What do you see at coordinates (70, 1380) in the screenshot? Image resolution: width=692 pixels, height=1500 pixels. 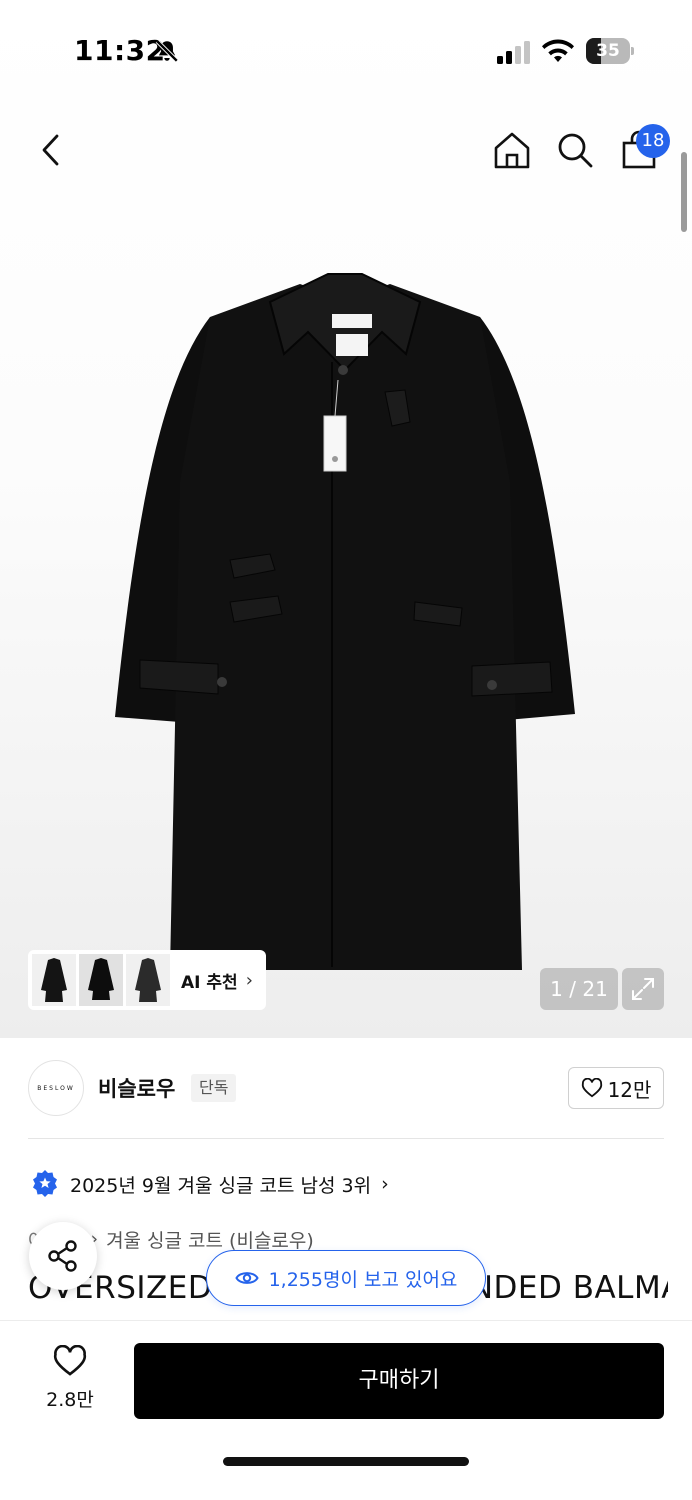 I see `wishlist-button: 2.8만` at bounding box center [70, 1380].